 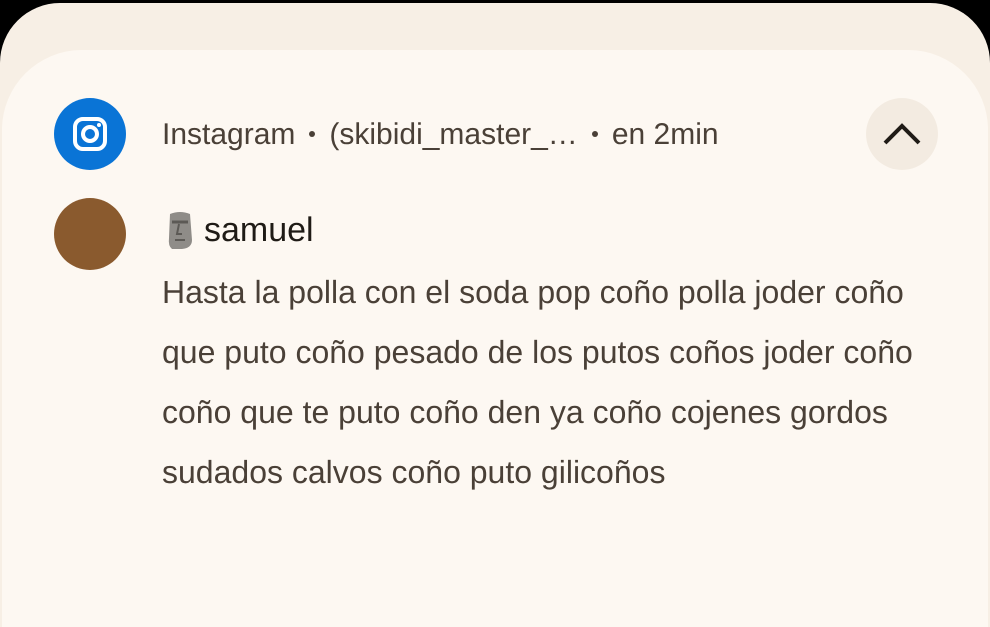 I want to click on app-name: Instagram, so click(x=229, y=134).